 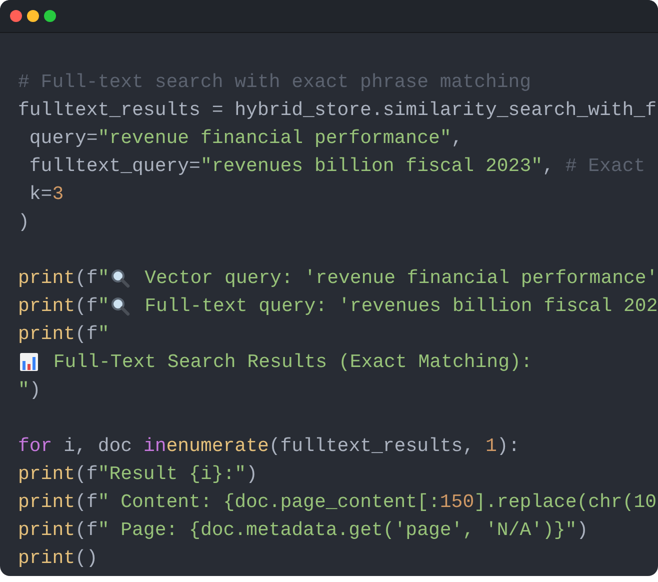 I want to click on code-line: ), so click(x=24, y=222).